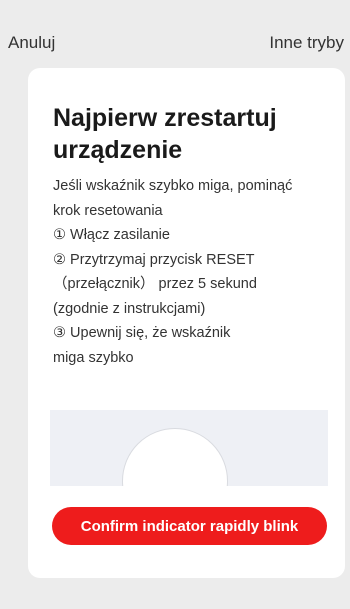 Image resolution: width=350 pixels, height=609 pixels. I want to click on instruction-line: Jeśli wskaźnik szybko miga, pominąć, so click(173, 186).